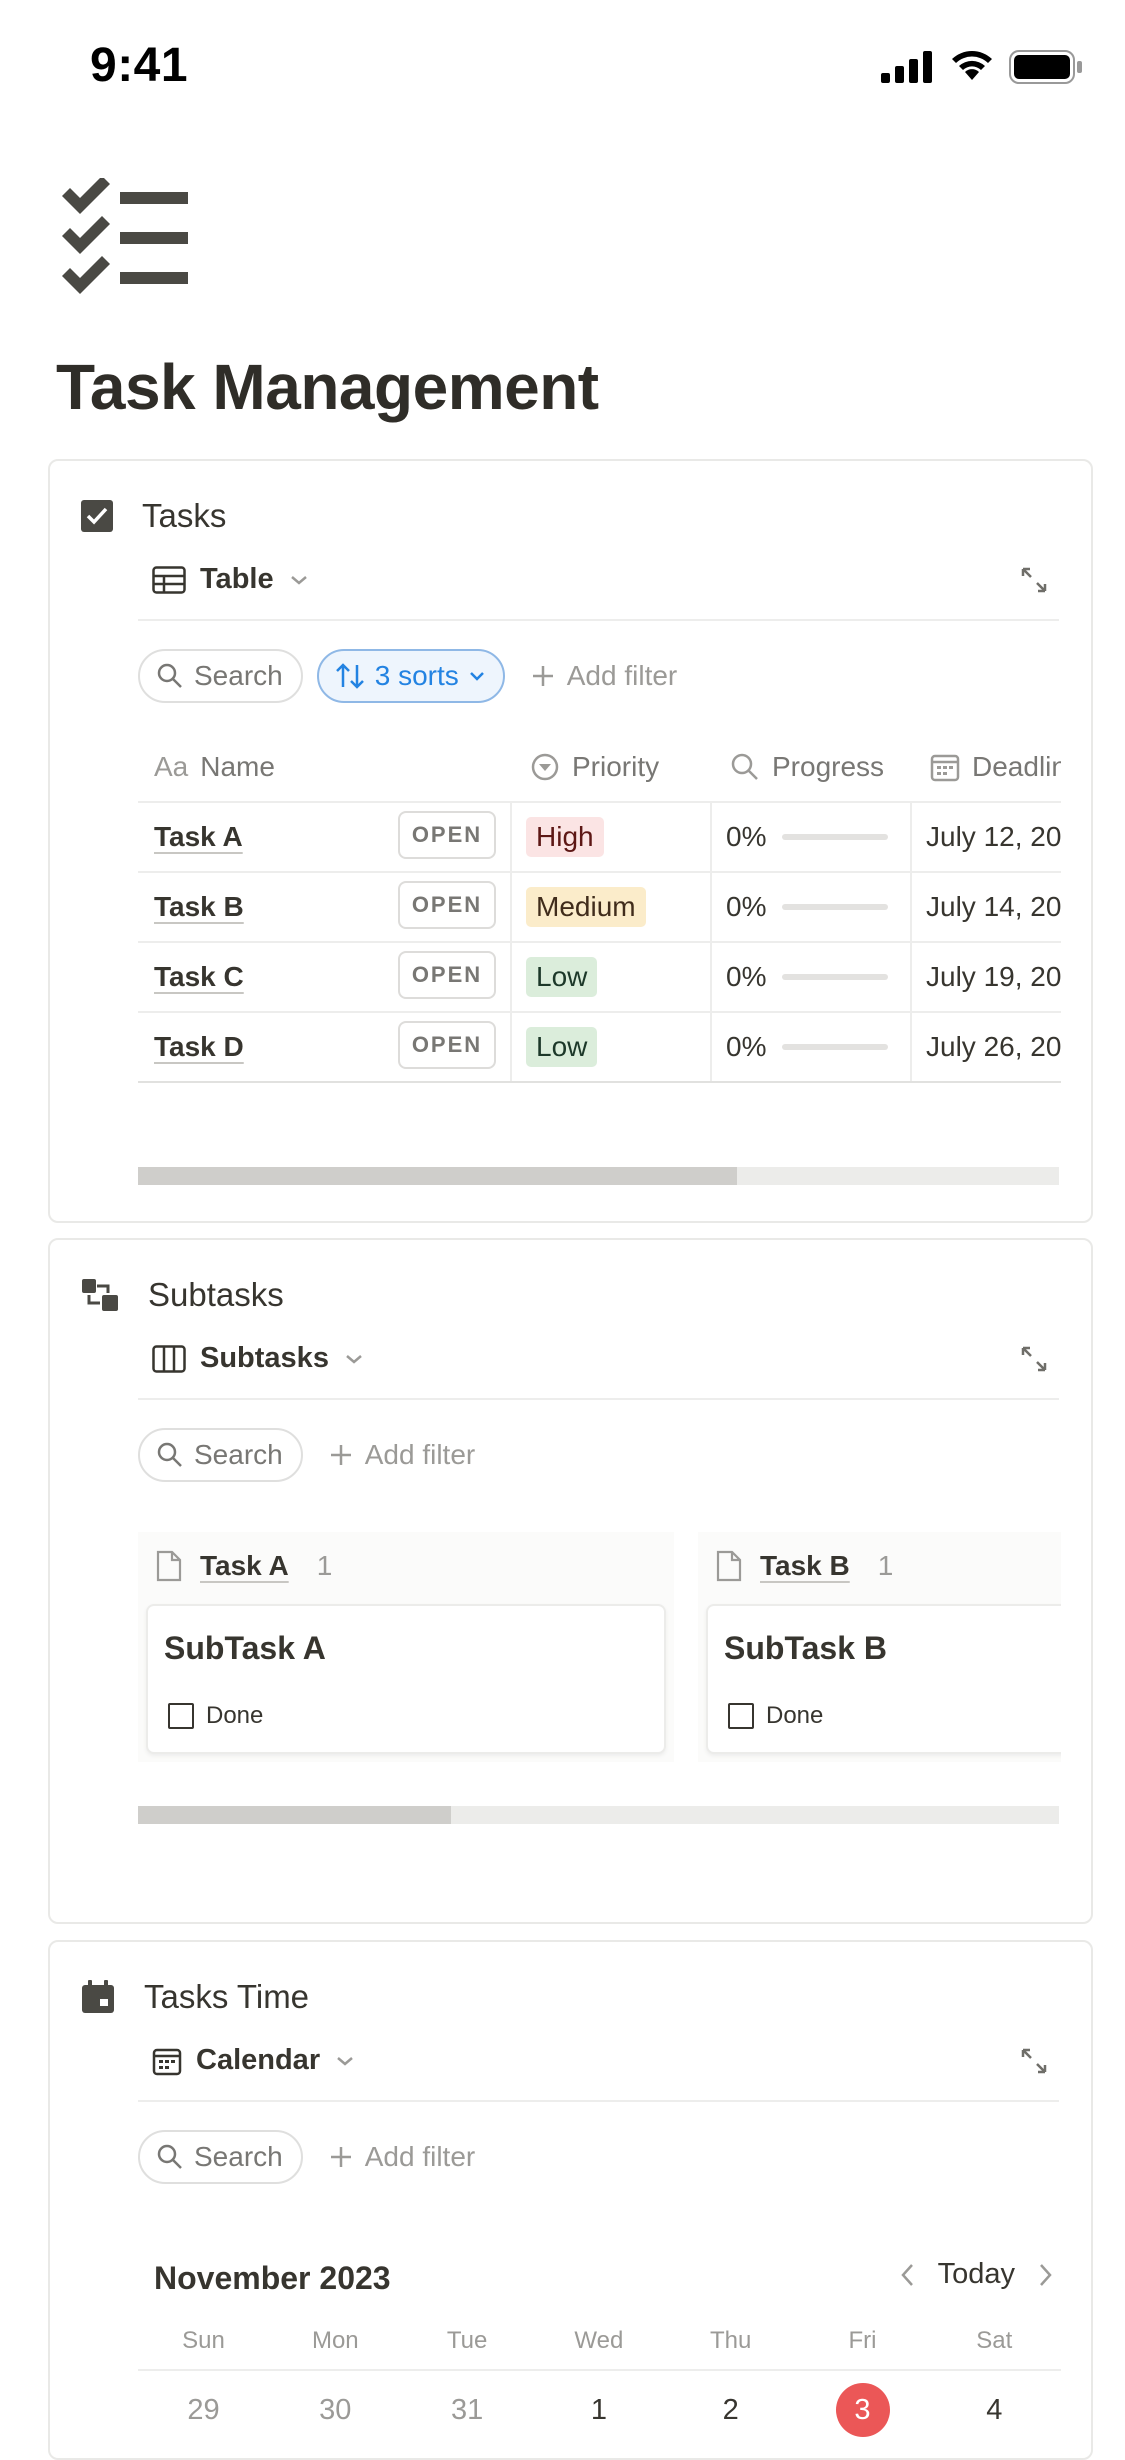  Describe the element at coordinates (883, 1679) in the screenshot. I see `board-card: SubTask B Done` at that location.